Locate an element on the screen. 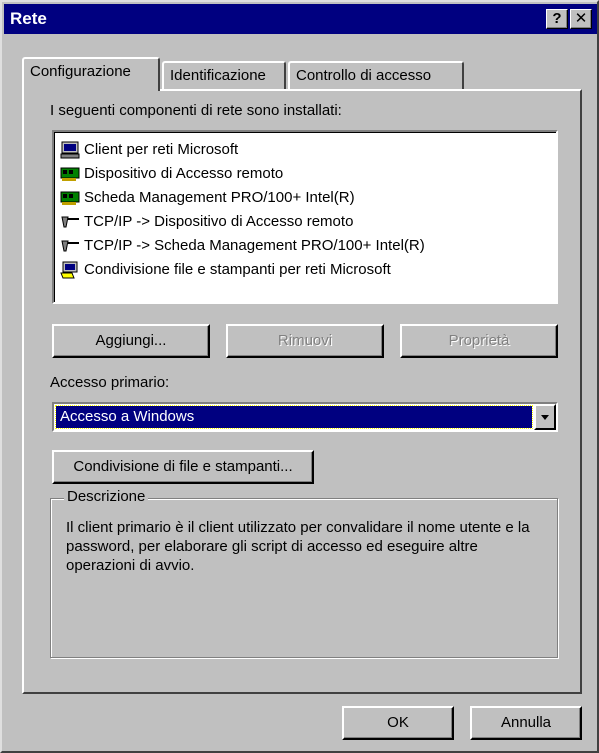  list-item: TCP/IP -> Dispositivo di Accesso remoto is located at coordinates (308, 222).